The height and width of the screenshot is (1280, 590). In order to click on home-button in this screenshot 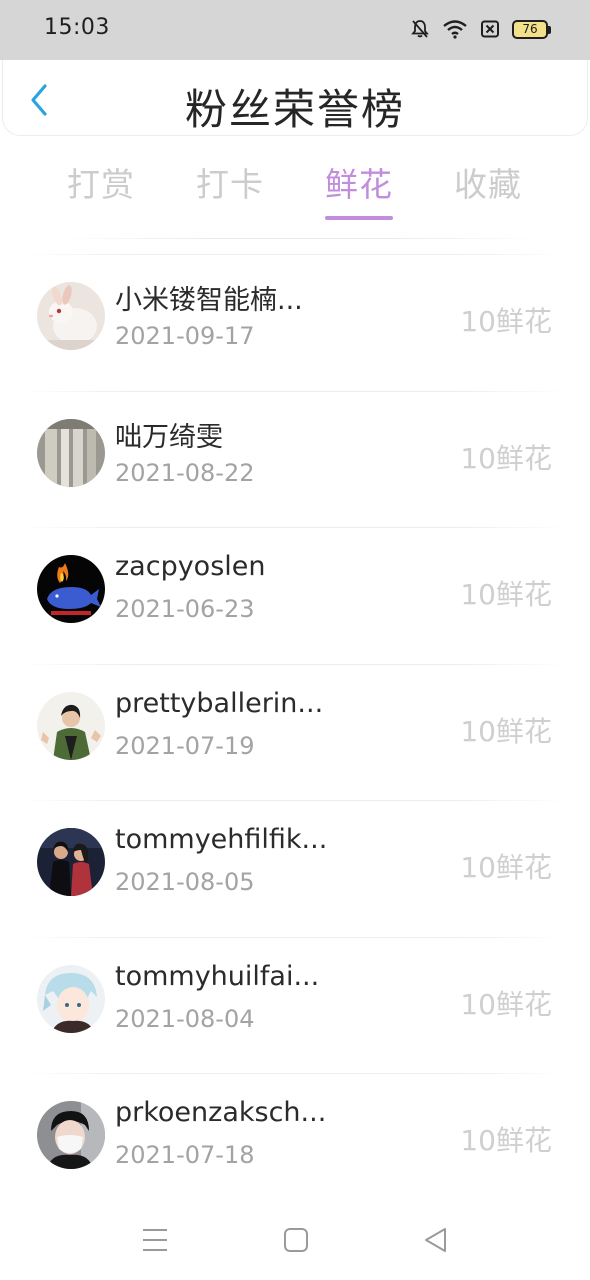, I will do `click(296, 1240)`.